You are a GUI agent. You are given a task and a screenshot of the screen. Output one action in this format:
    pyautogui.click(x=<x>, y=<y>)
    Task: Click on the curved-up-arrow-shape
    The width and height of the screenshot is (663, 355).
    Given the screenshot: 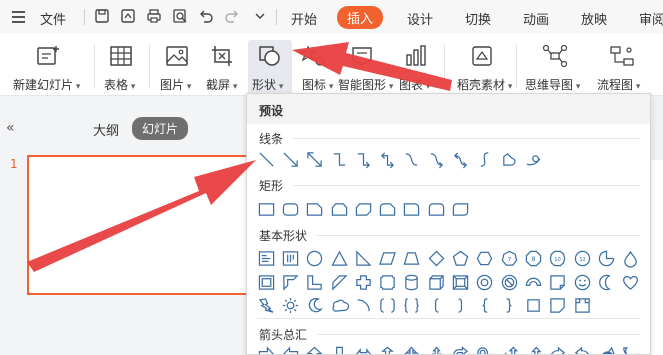 What is the action you would take?
    pyautogui.click(x=606, y=349)
    